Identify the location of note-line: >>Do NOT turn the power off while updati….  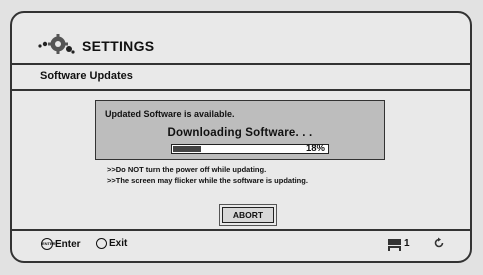
(187, 169).